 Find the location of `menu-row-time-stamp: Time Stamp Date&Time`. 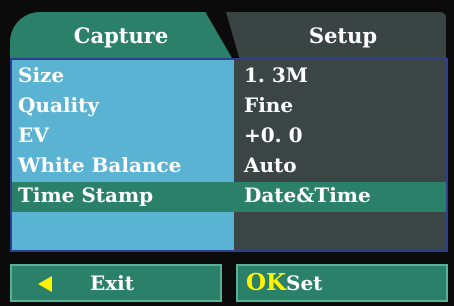

menu-row-time-stamp: Time Stamp Date&Time is located at coordinates (229, 197).